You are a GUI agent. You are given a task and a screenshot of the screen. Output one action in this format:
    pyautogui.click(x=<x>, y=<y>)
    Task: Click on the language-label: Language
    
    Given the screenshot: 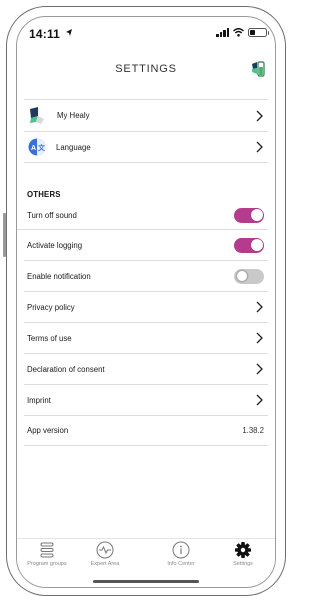 What is the action you would take?
    pyautogui.click(x=73, y=147)
    